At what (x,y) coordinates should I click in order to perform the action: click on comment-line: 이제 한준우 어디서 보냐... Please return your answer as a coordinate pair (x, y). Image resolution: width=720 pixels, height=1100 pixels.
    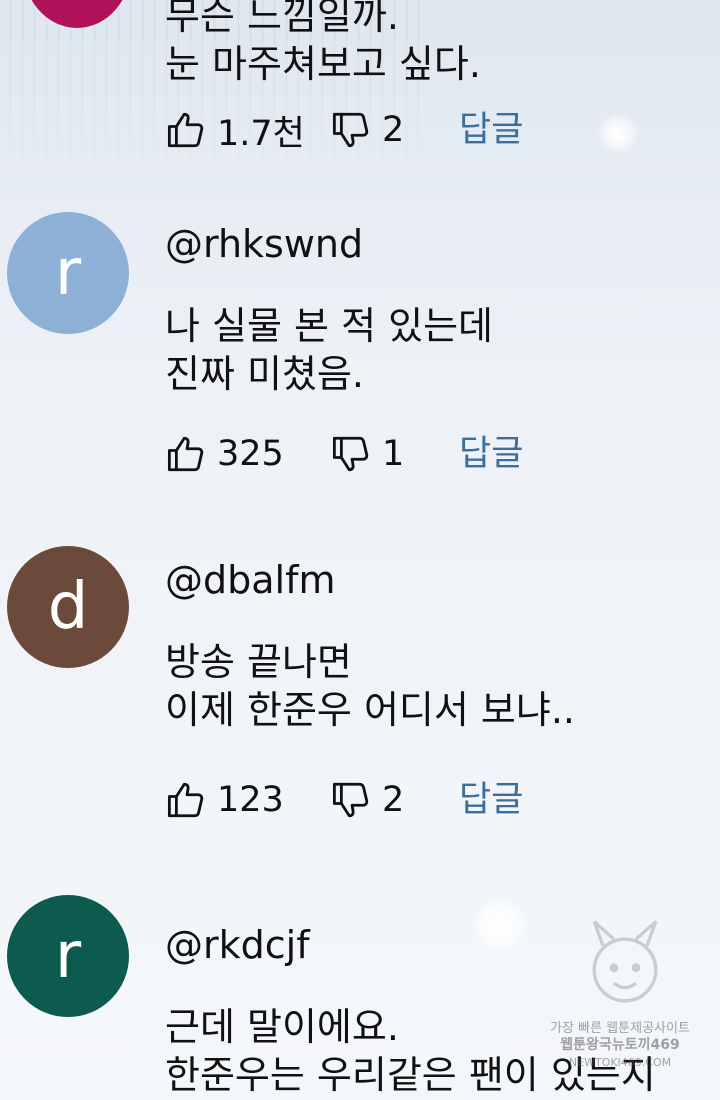
    Looking at the image, I should click on (370, 710).